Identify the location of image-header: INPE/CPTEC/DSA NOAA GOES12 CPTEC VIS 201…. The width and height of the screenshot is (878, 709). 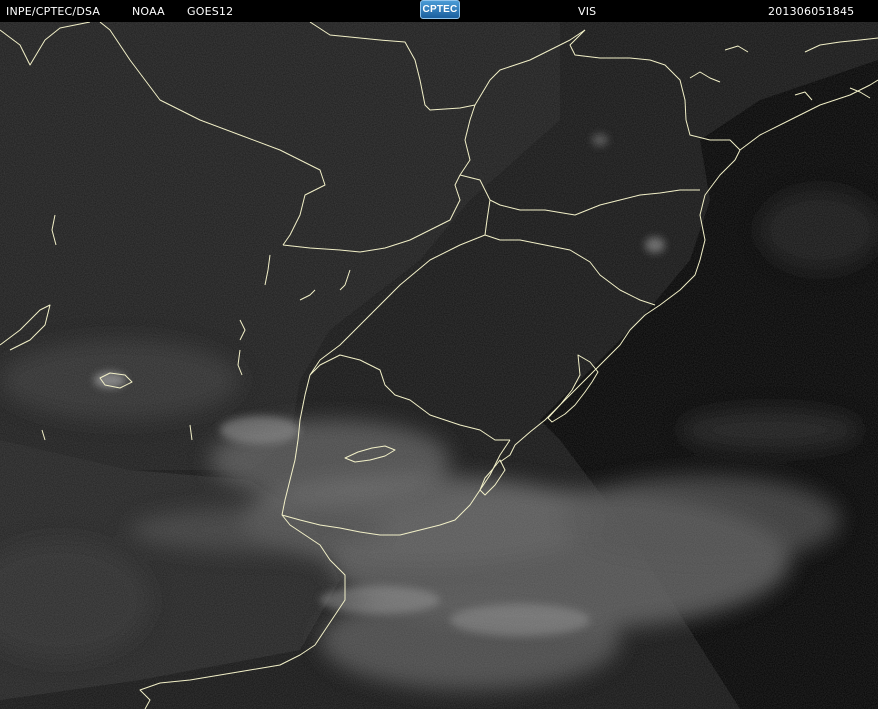
(439, 11).